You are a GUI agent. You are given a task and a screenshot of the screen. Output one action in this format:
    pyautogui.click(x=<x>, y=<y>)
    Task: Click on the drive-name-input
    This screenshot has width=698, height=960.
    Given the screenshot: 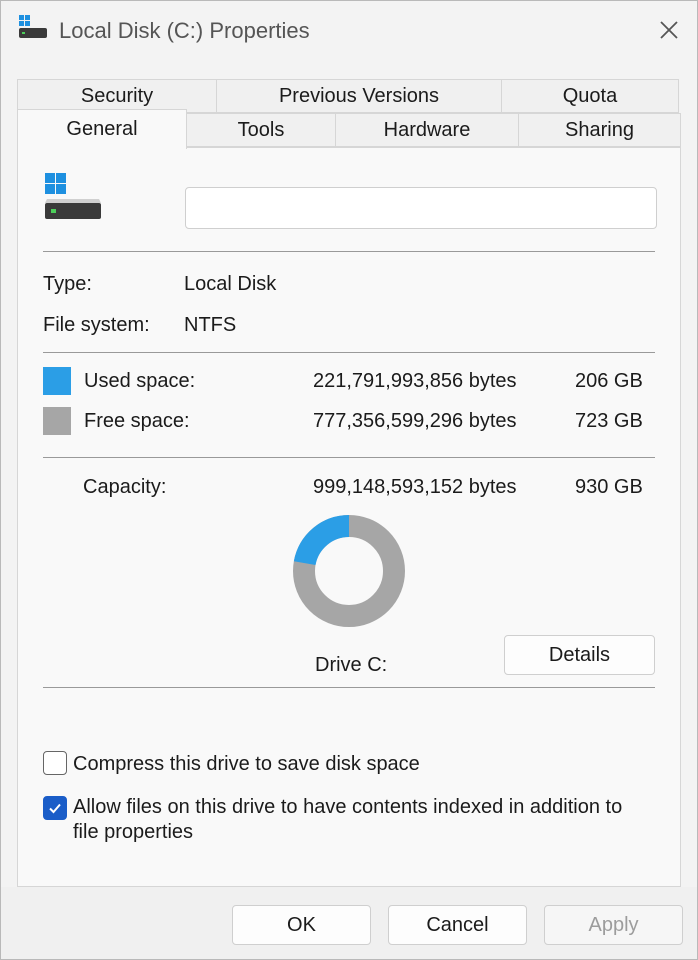 What is the action you would take?
    pyautogui.click(x=421, y=208)
    